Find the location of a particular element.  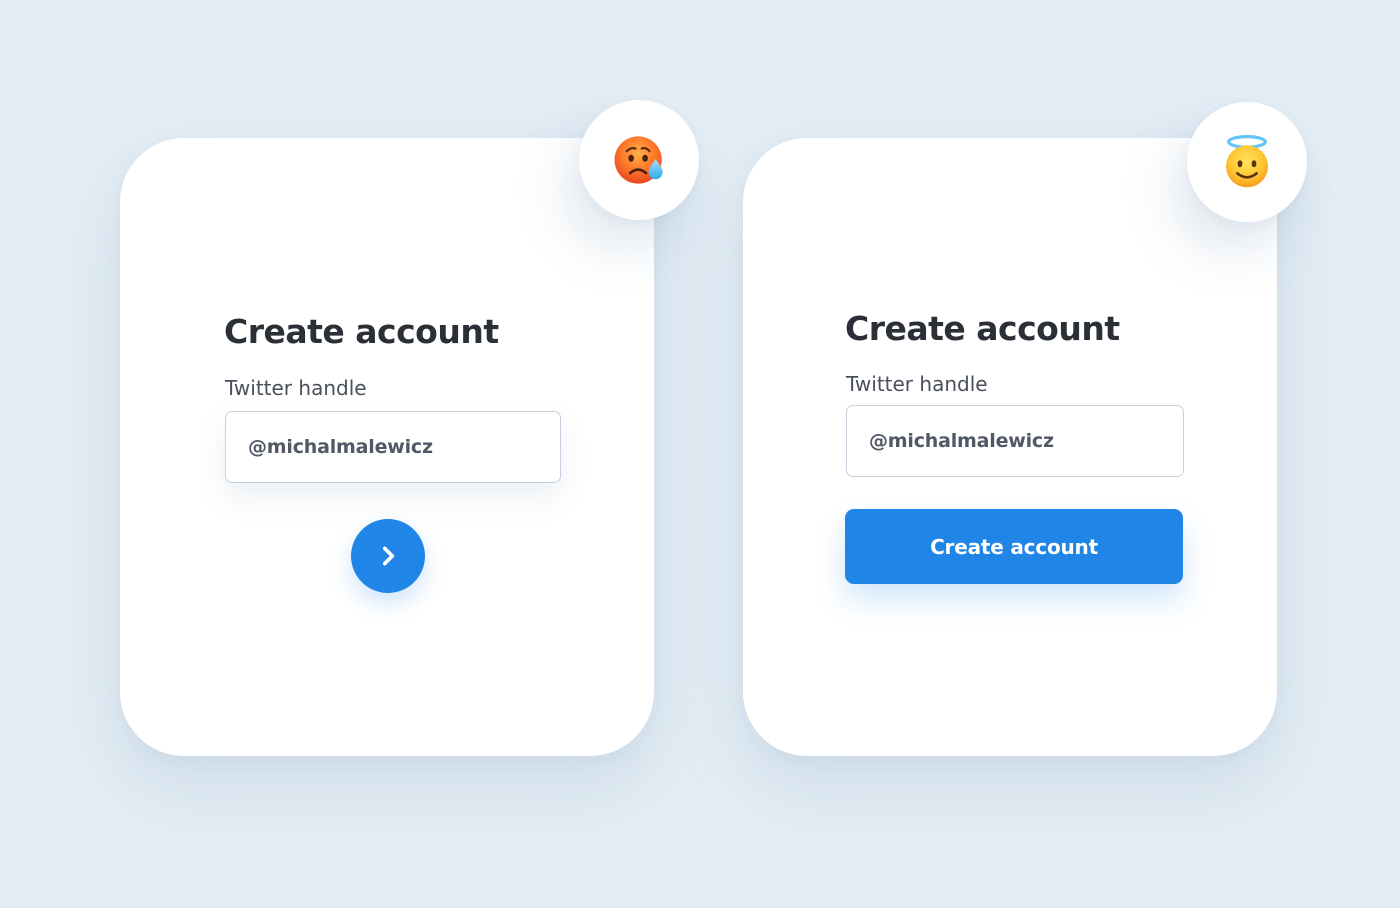

angel-emoji-badge is located at coordinates (1247, 162).